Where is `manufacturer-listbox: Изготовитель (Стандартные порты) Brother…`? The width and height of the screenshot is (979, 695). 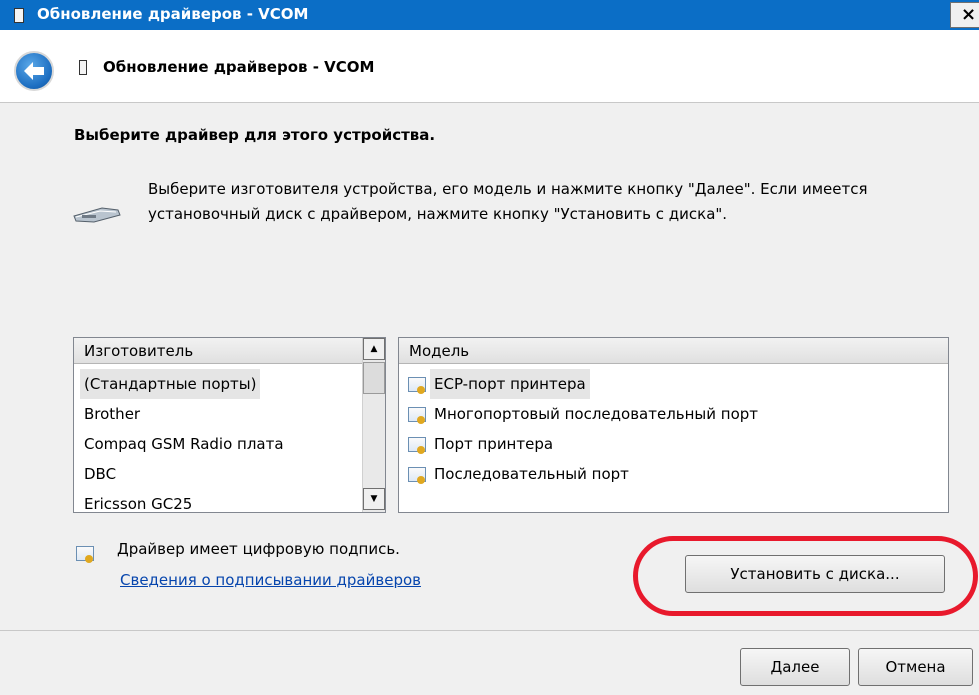
manufacturer-listbox: Изготовитель (Стандартные порты) Brother… is located at coordinates (229, 425).